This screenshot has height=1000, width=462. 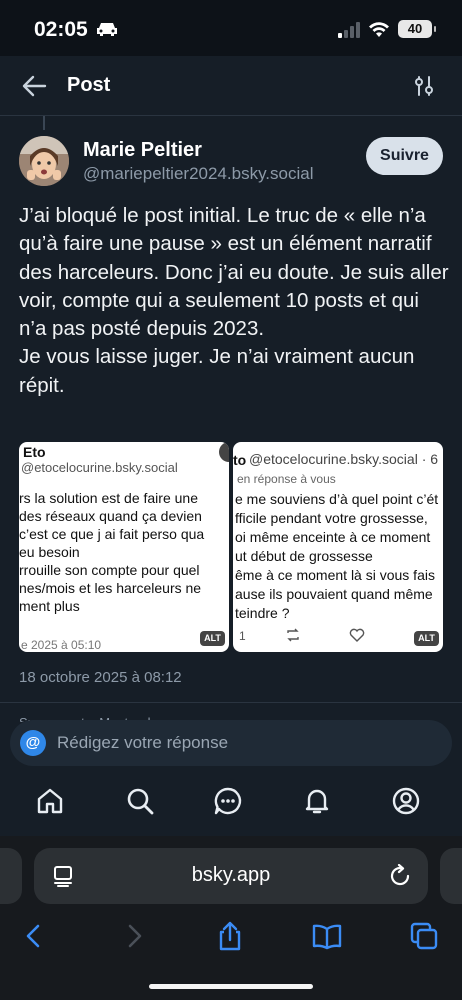 What do you see at coordinates (286, 479) in the screenshot?
I see `embedded-reply-to: en réponse à vous` at bounding box center [286, 479].